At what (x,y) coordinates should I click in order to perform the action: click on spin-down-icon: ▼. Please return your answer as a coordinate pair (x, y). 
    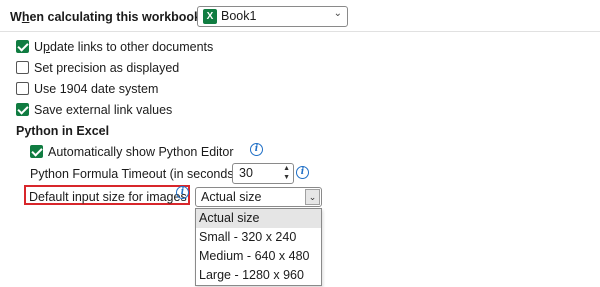
    Looking at the image, I should click on (286, 177).